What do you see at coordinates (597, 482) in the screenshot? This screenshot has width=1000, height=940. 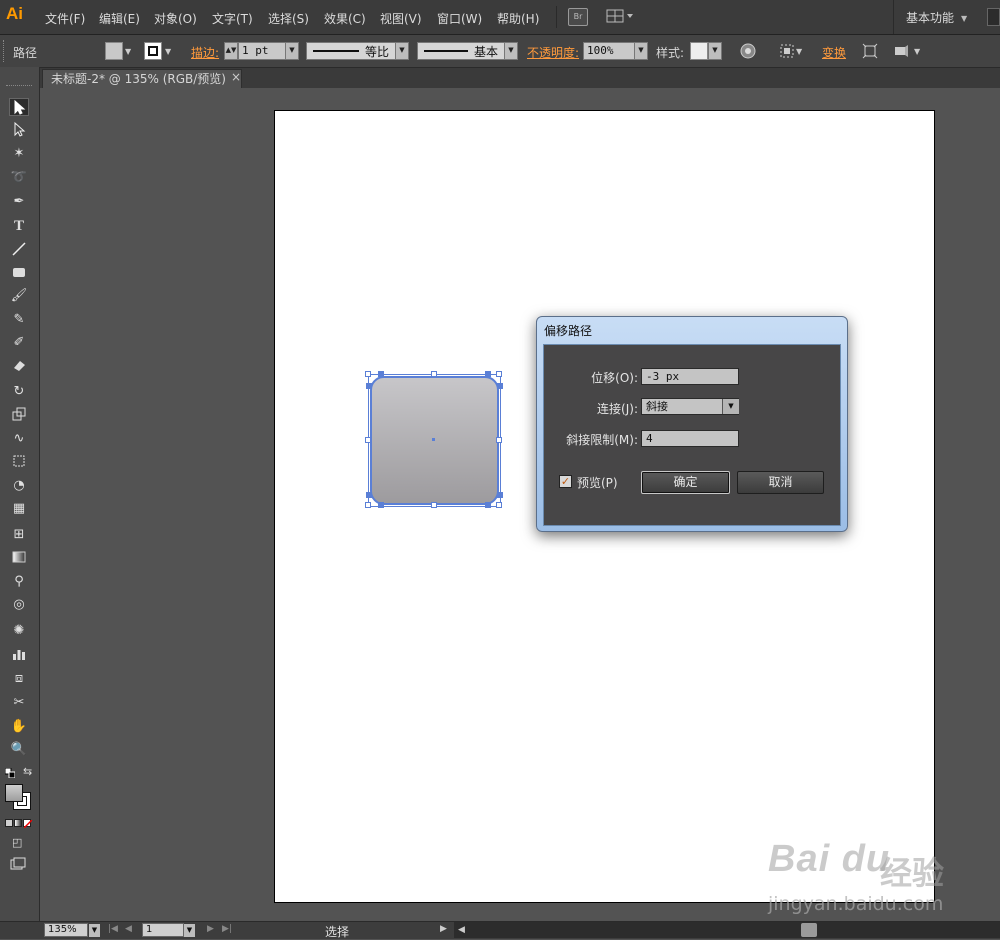 I see `preview-label: 预览(P)` at bounding box center [597, 482].